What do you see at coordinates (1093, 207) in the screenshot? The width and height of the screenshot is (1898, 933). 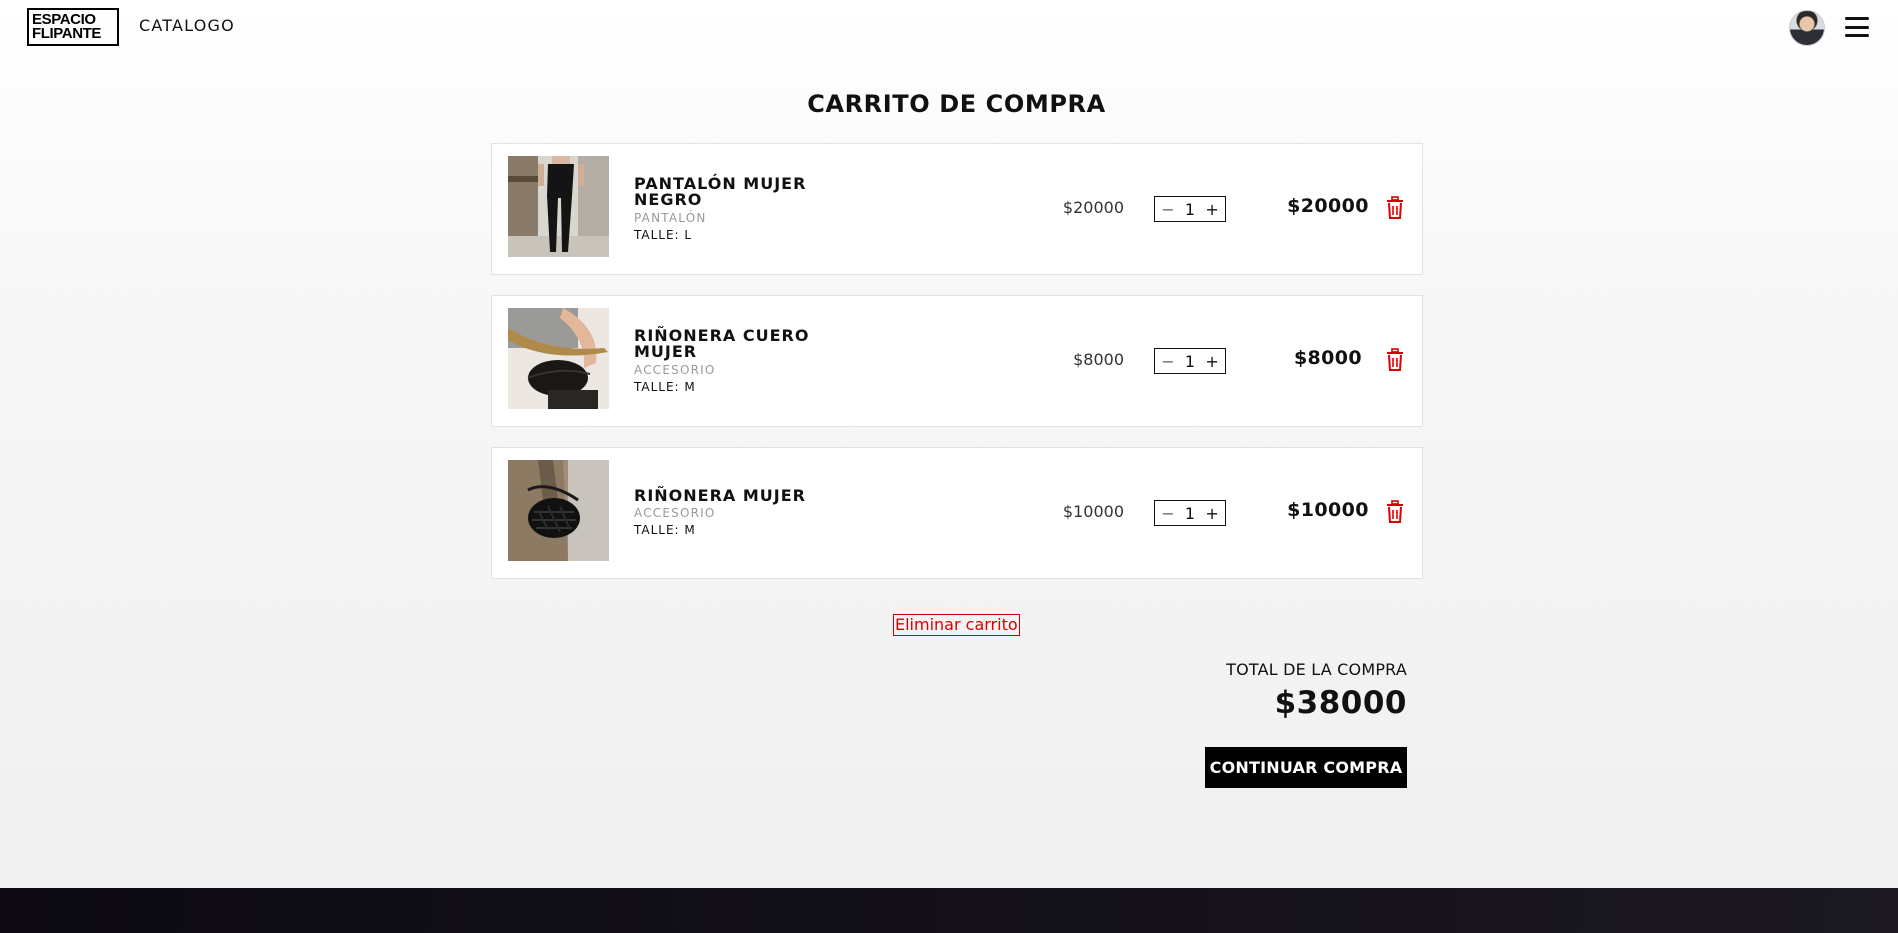 I see `unit-price: $20000` at bounding box center [1093, 207].